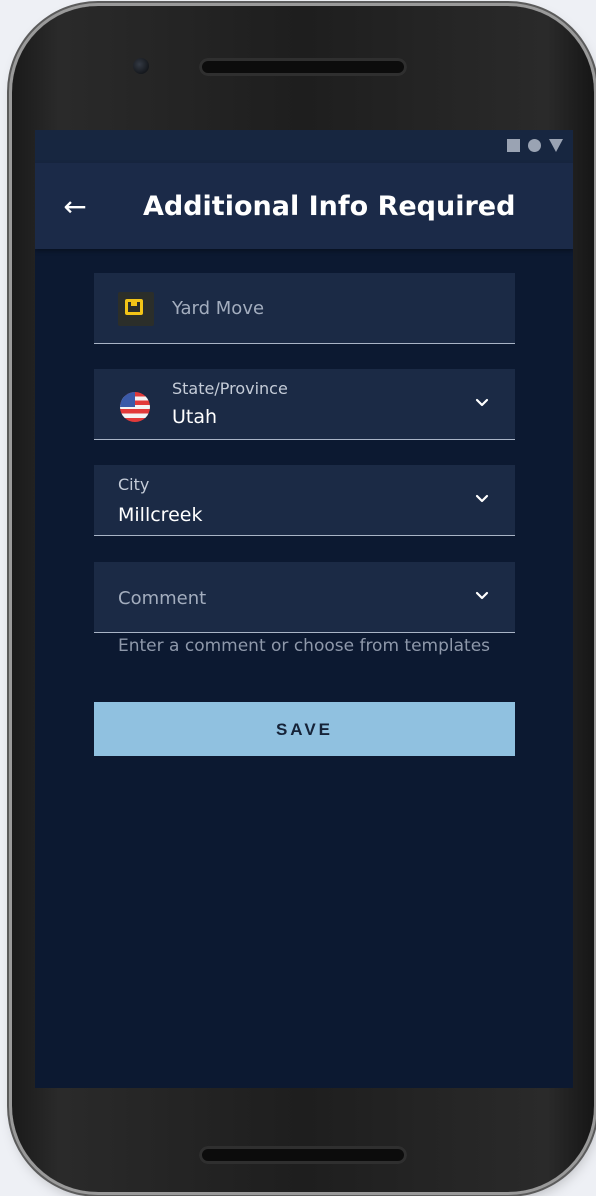 The image size is (596, 1196). I want to click on us-flag-icon, so click(135, 407).